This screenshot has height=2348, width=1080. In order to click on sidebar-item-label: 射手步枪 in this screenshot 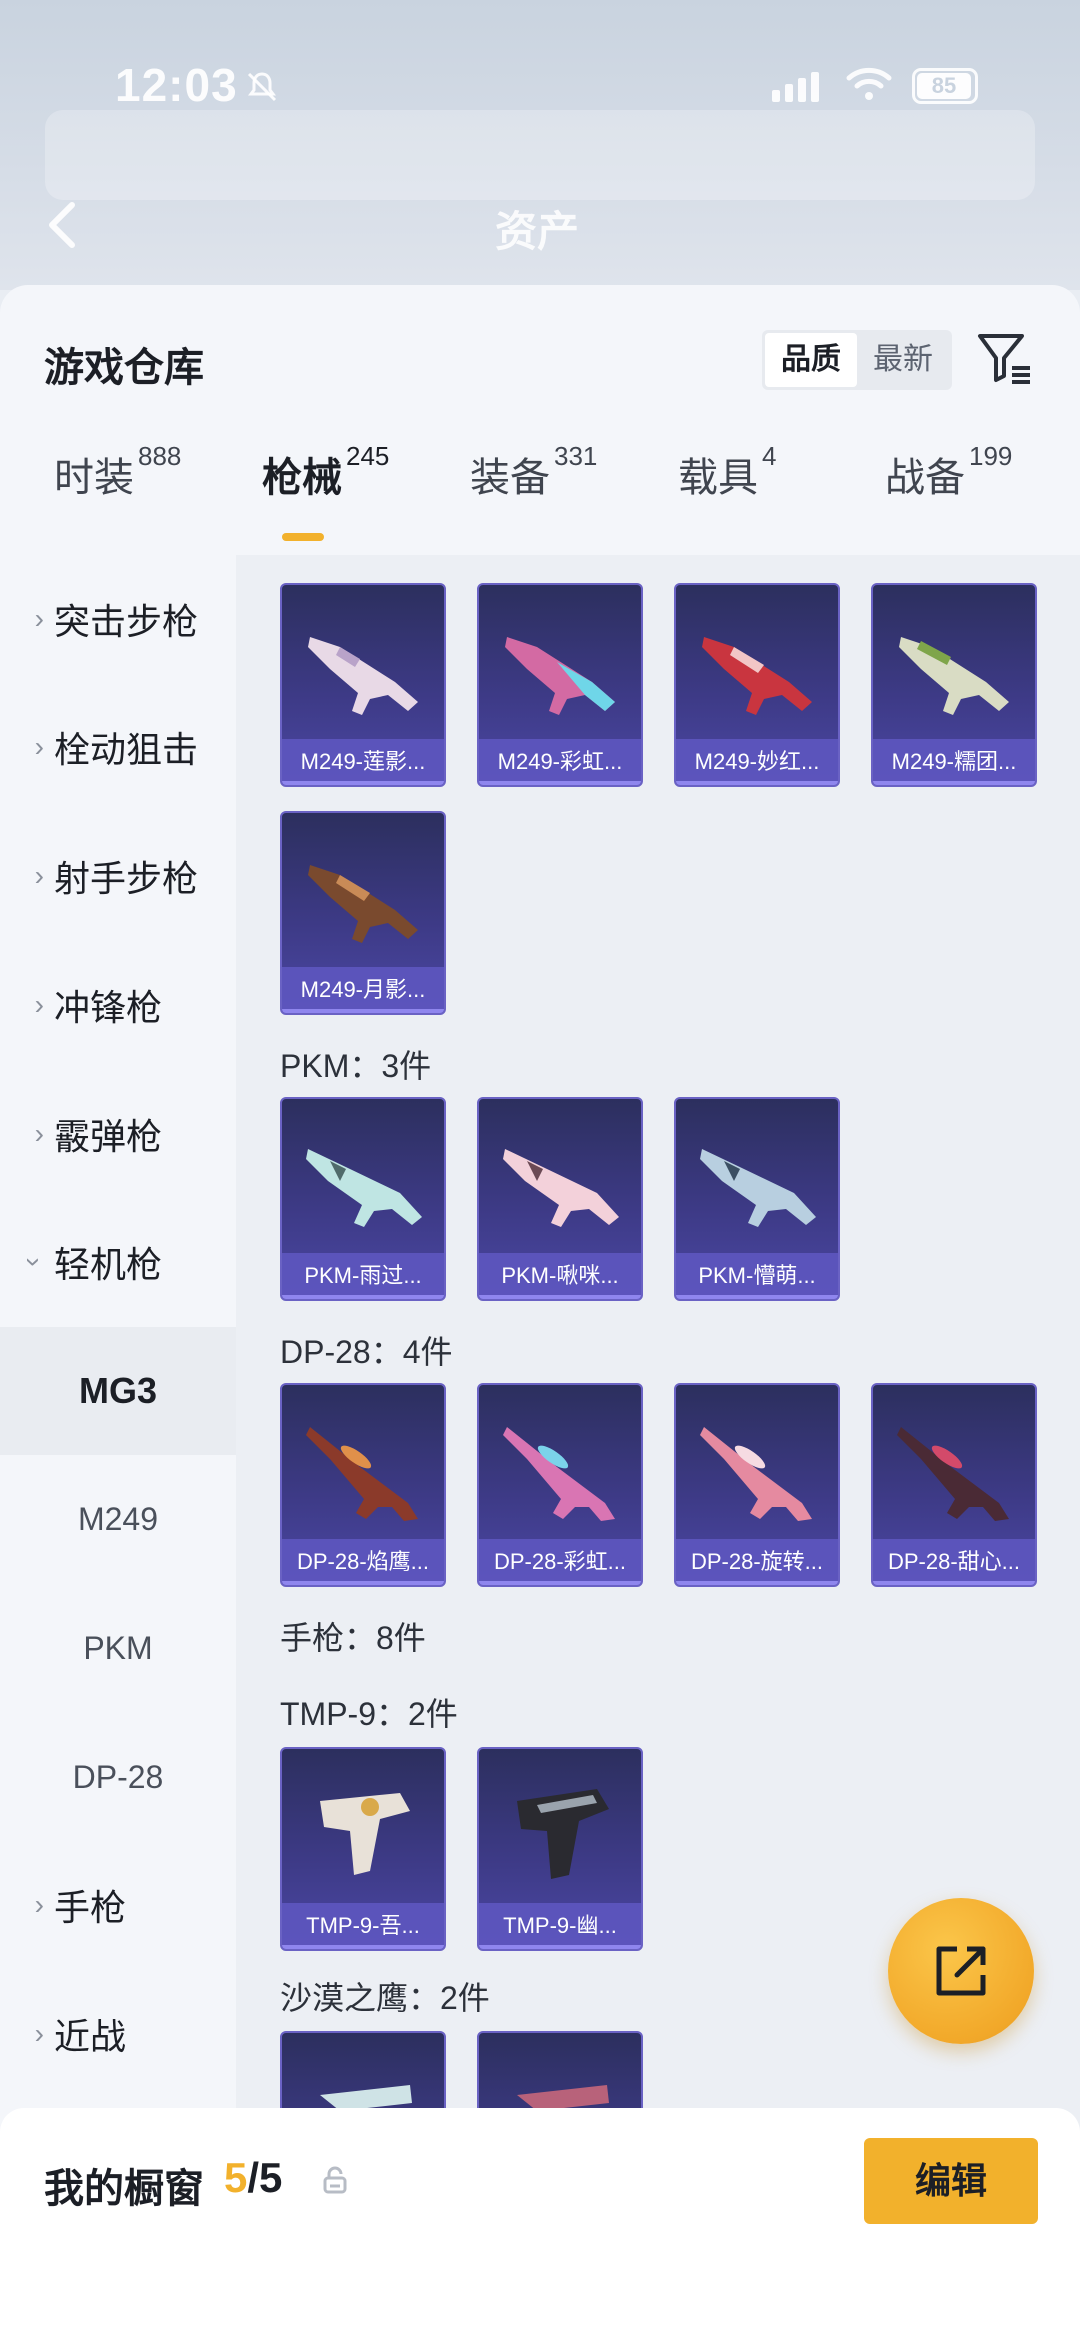, I will do `click(126, 878)`.